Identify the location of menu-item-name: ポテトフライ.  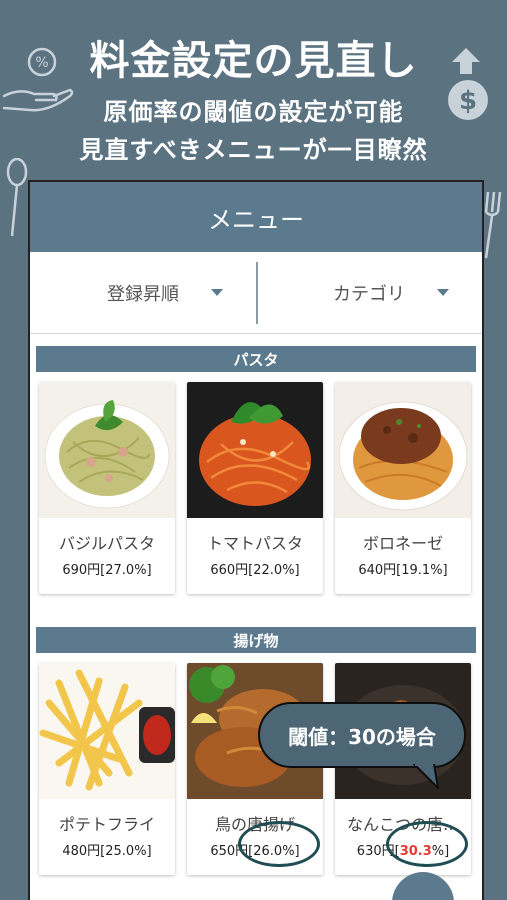
(106, 824).